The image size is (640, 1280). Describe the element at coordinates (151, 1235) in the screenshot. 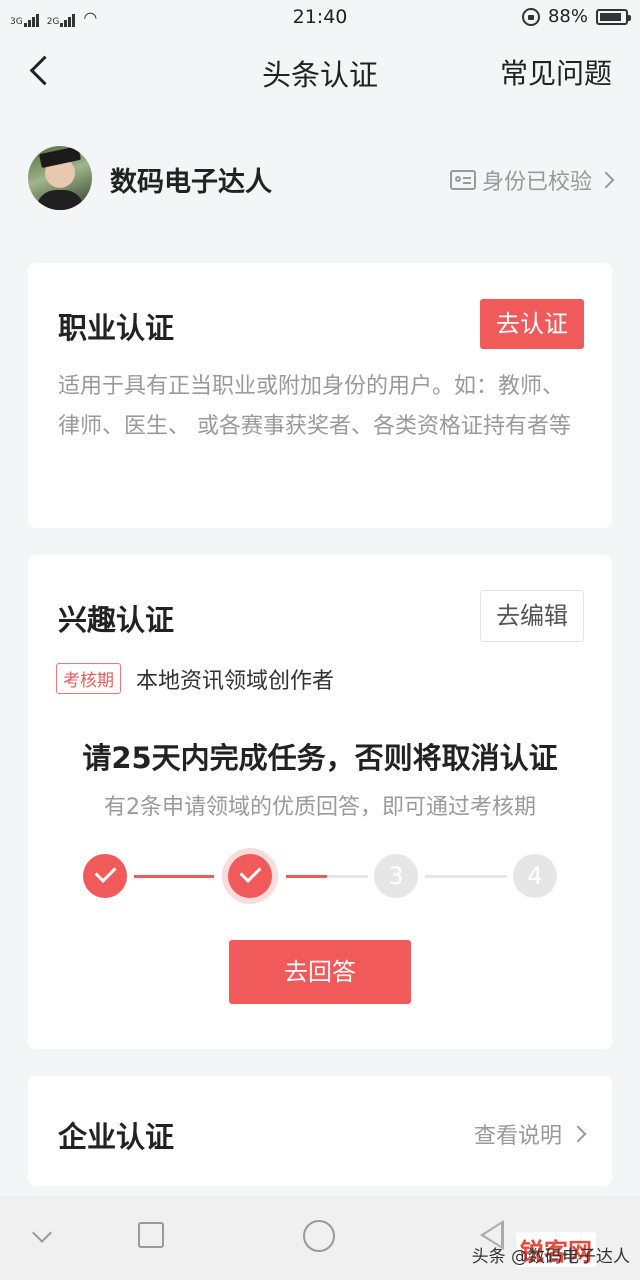

I see `recents-icon` at that location.